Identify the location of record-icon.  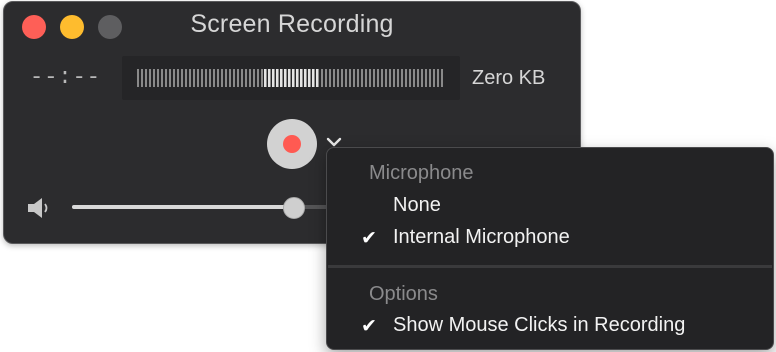
(292, 144).